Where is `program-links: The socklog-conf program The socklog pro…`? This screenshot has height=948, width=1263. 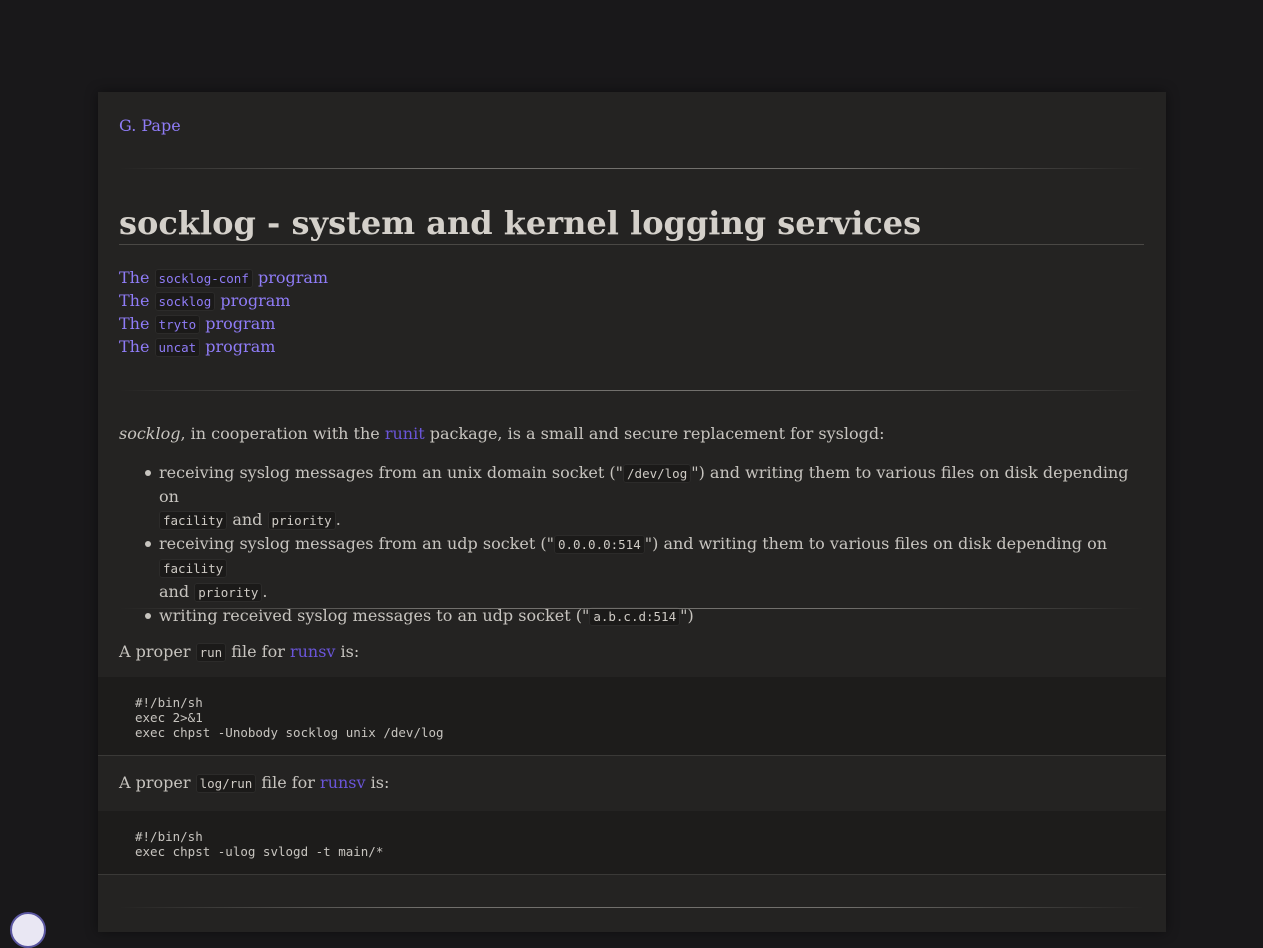
program-links: The socklog-conf program The socklog pro… is located at coordinates (223, 312).